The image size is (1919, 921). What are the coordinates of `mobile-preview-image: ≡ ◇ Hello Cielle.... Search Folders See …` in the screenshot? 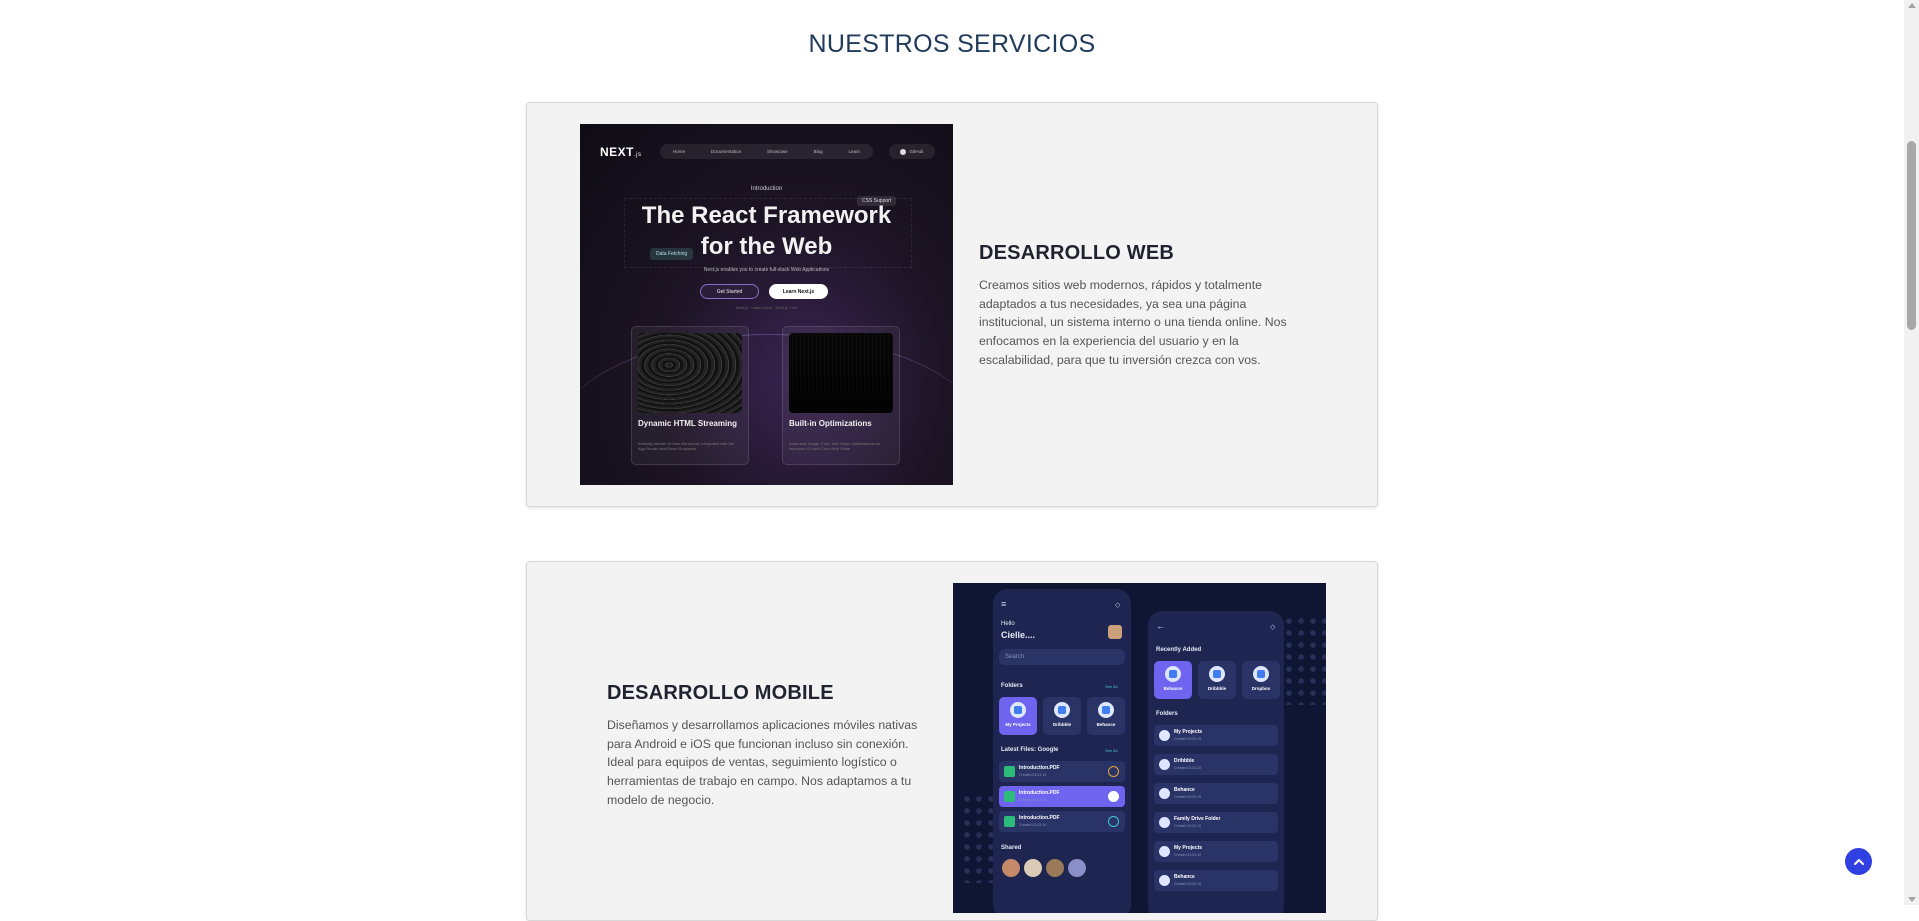 It's located at (1139, 748).